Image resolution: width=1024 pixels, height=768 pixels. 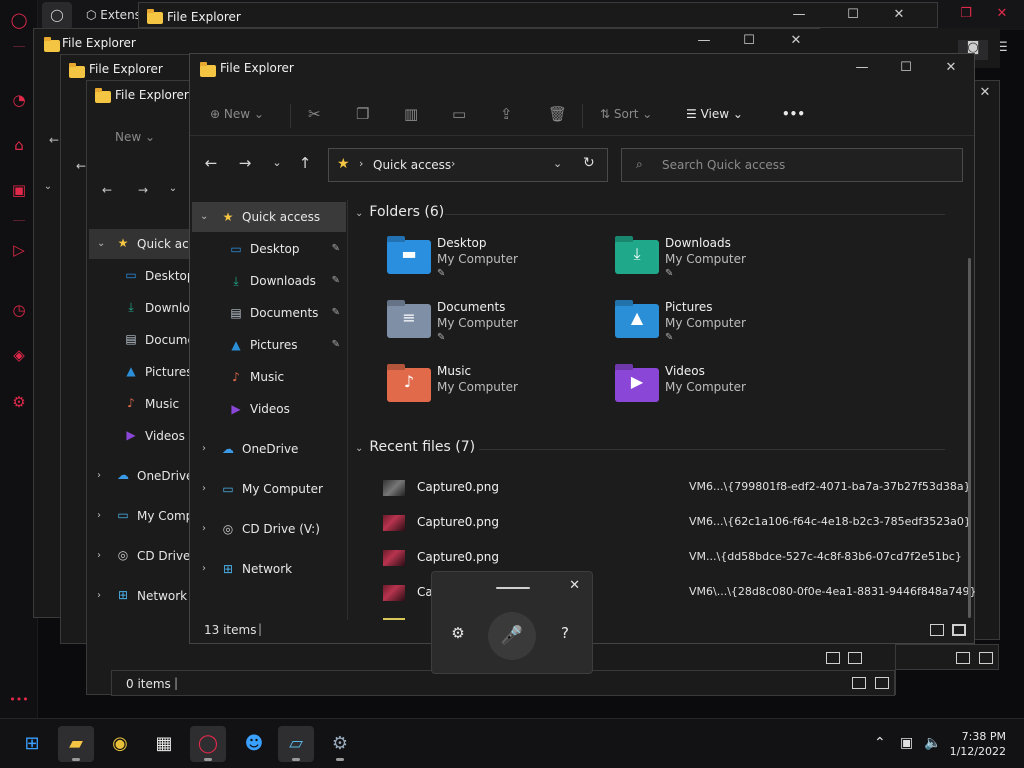 I want to click on store-bag-icon: ▦, so click(x=164, y=744).